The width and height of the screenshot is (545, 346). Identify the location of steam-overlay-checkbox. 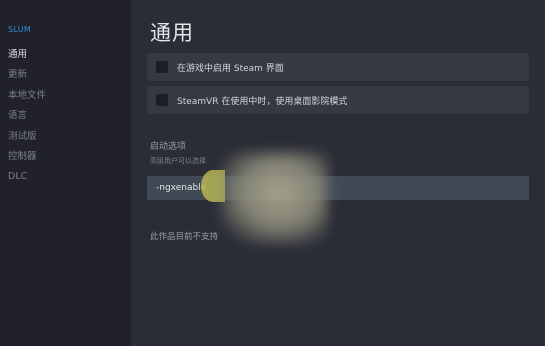
(162, 67).